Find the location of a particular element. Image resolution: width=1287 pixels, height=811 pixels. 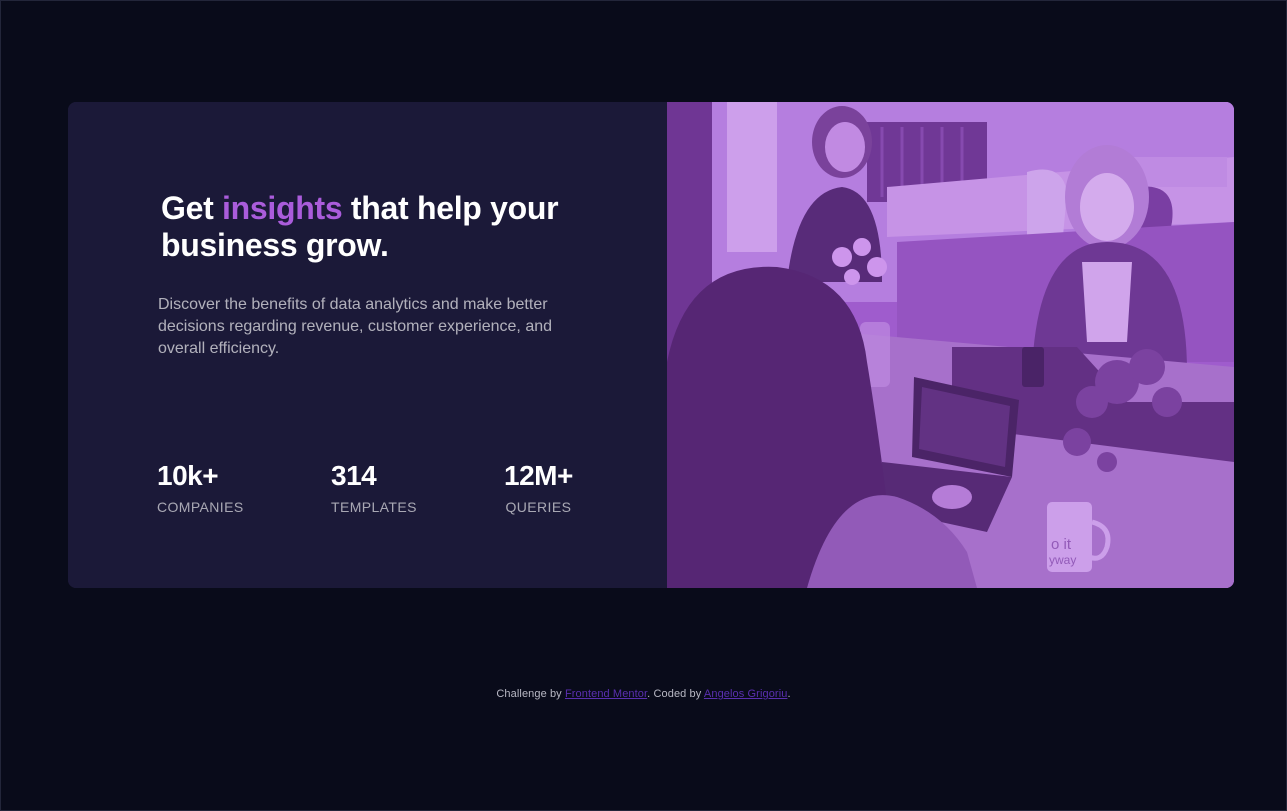

stat-templates: 314 TEMPLATES is located at coordinates (374, 487).